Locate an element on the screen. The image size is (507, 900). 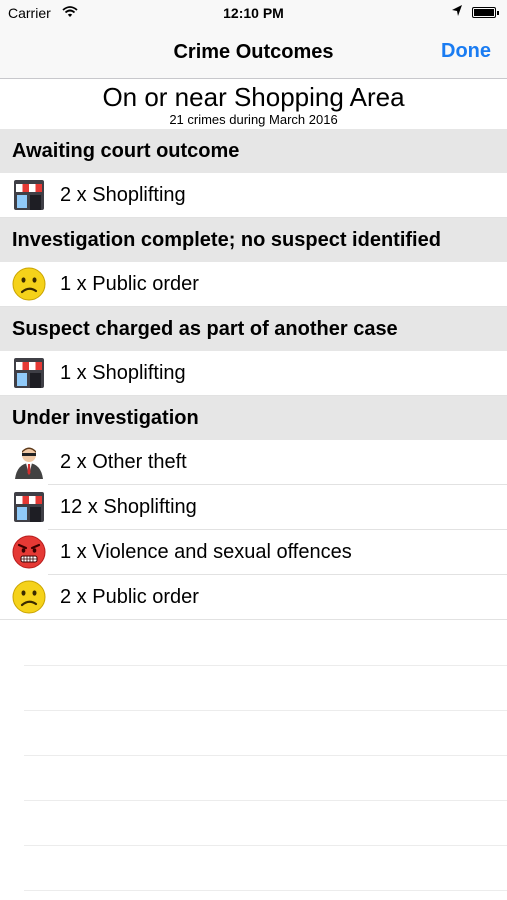
list-item: 2 x Public order is located at coordinates (253, 597).